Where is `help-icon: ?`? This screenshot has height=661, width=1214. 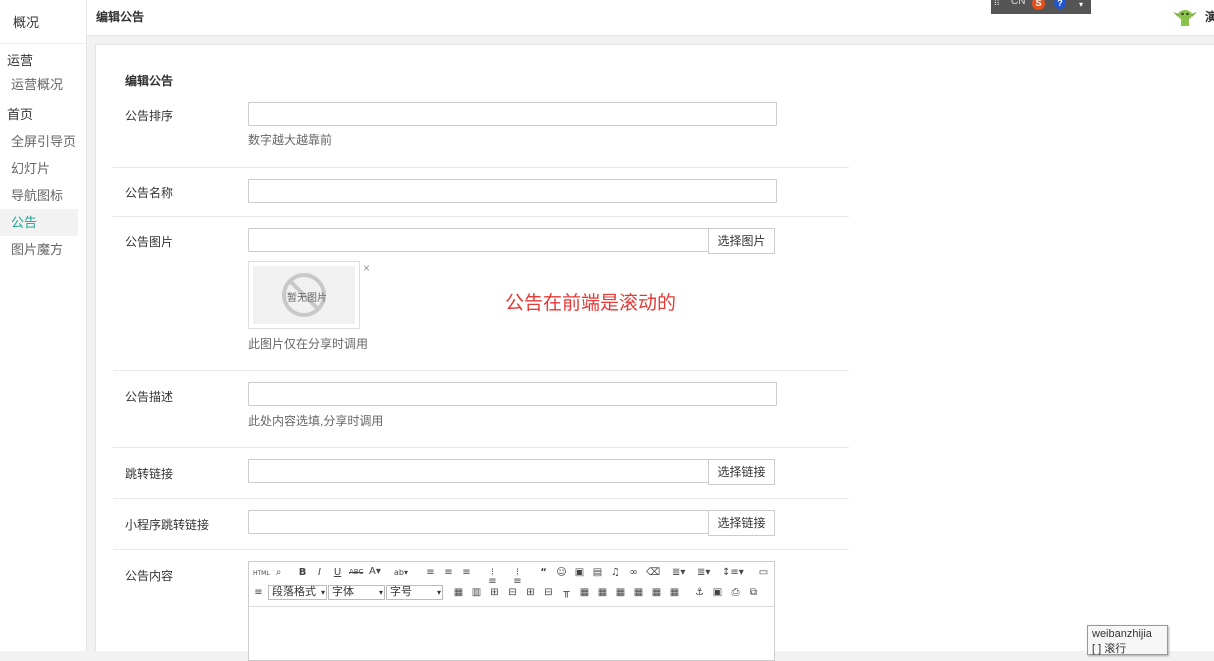 help-icon: ? is located at coordinates (1060, 4).